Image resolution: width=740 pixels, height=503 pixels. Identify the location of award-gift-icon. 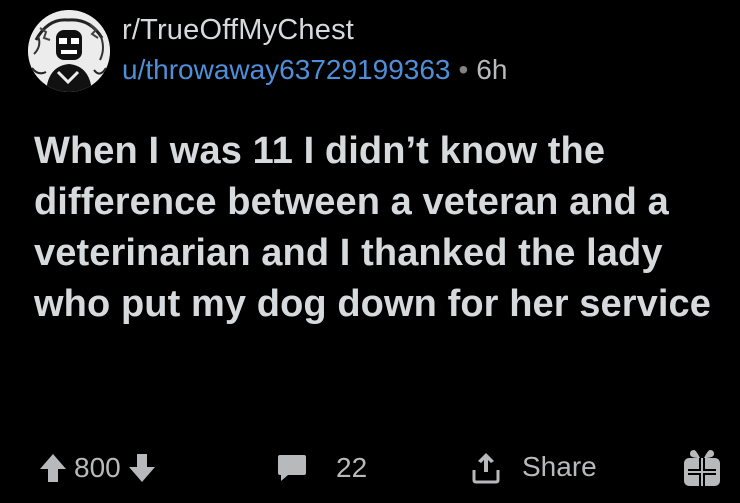
(702, 468).